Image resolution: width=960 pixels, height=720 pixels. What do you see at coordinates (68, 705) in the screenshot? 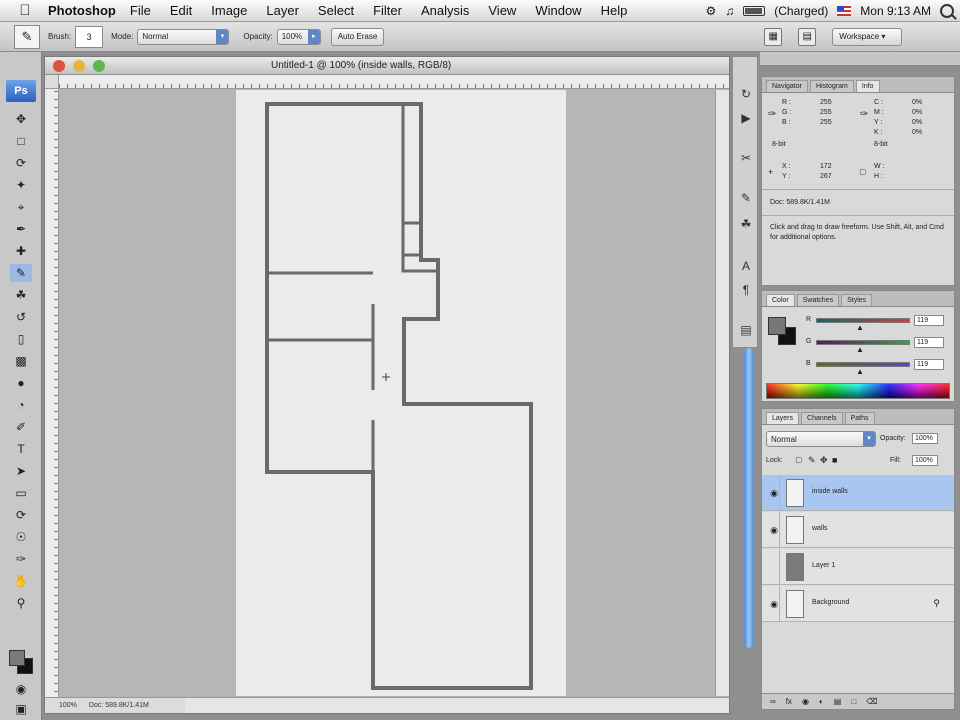
I see `zoom-level: 100%` at bounding box center [68, 705].